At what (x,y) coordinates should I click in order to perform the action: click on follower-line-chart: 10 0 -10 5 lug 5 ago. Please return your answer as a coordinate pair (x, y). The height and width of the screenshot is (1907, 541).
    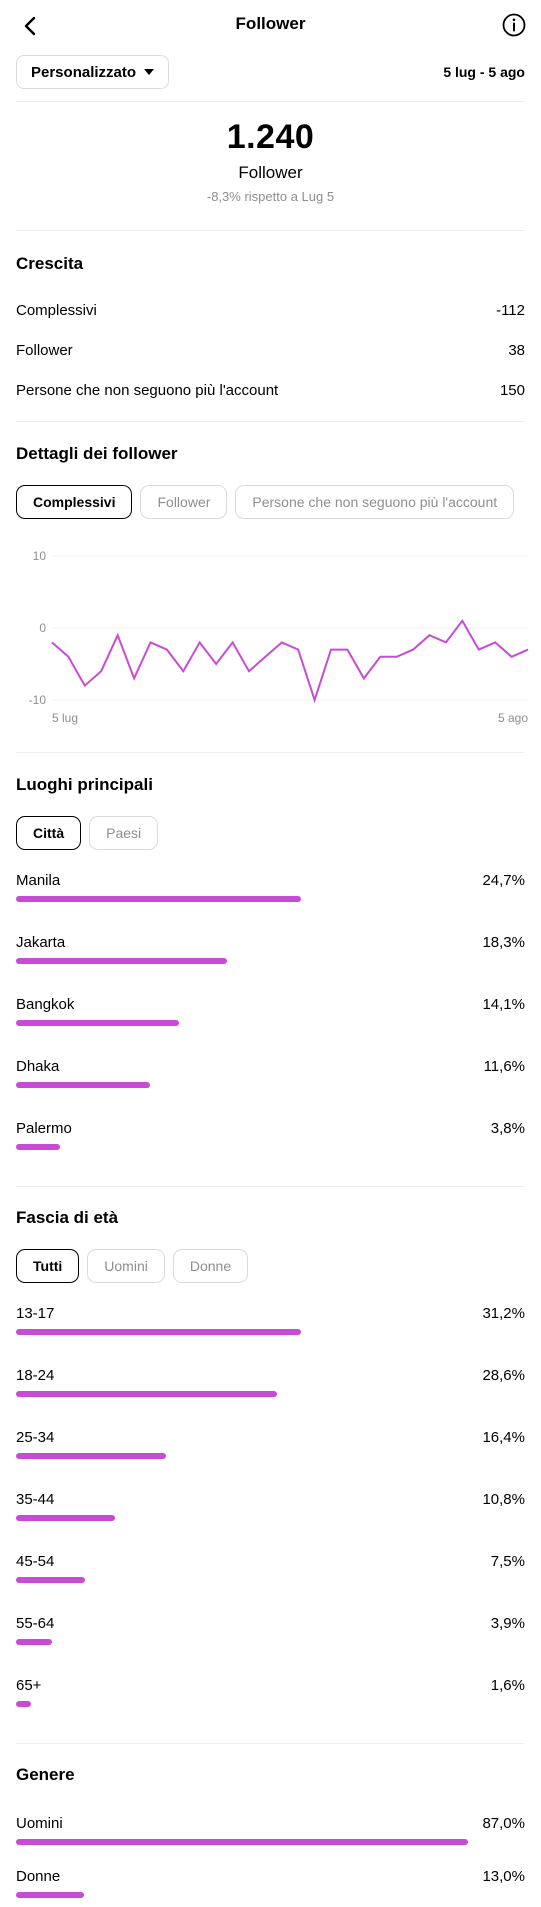
    Looking at the image, I should click on (279, 637).